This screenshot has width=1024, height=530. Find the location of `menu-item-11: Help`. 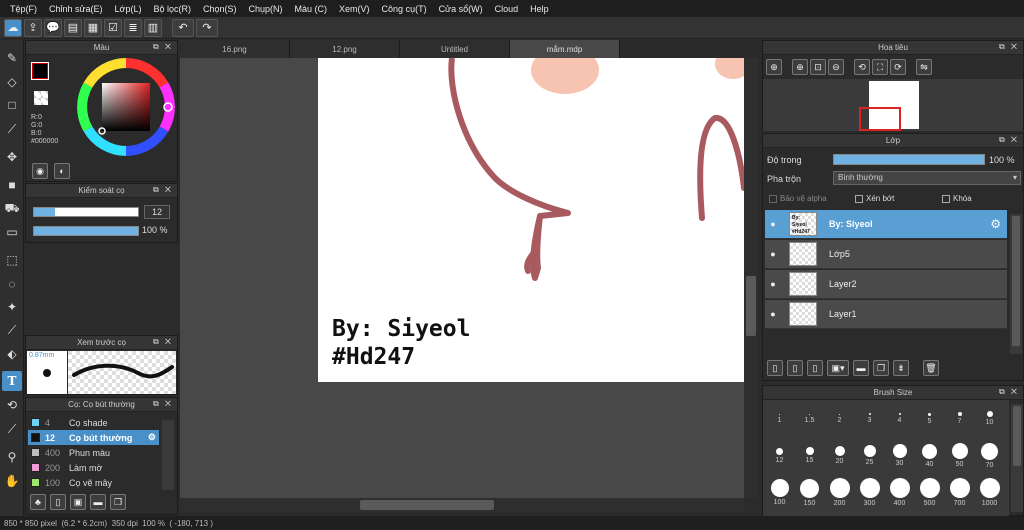

menu-item-11: Help is located at coordinates (539, 9).